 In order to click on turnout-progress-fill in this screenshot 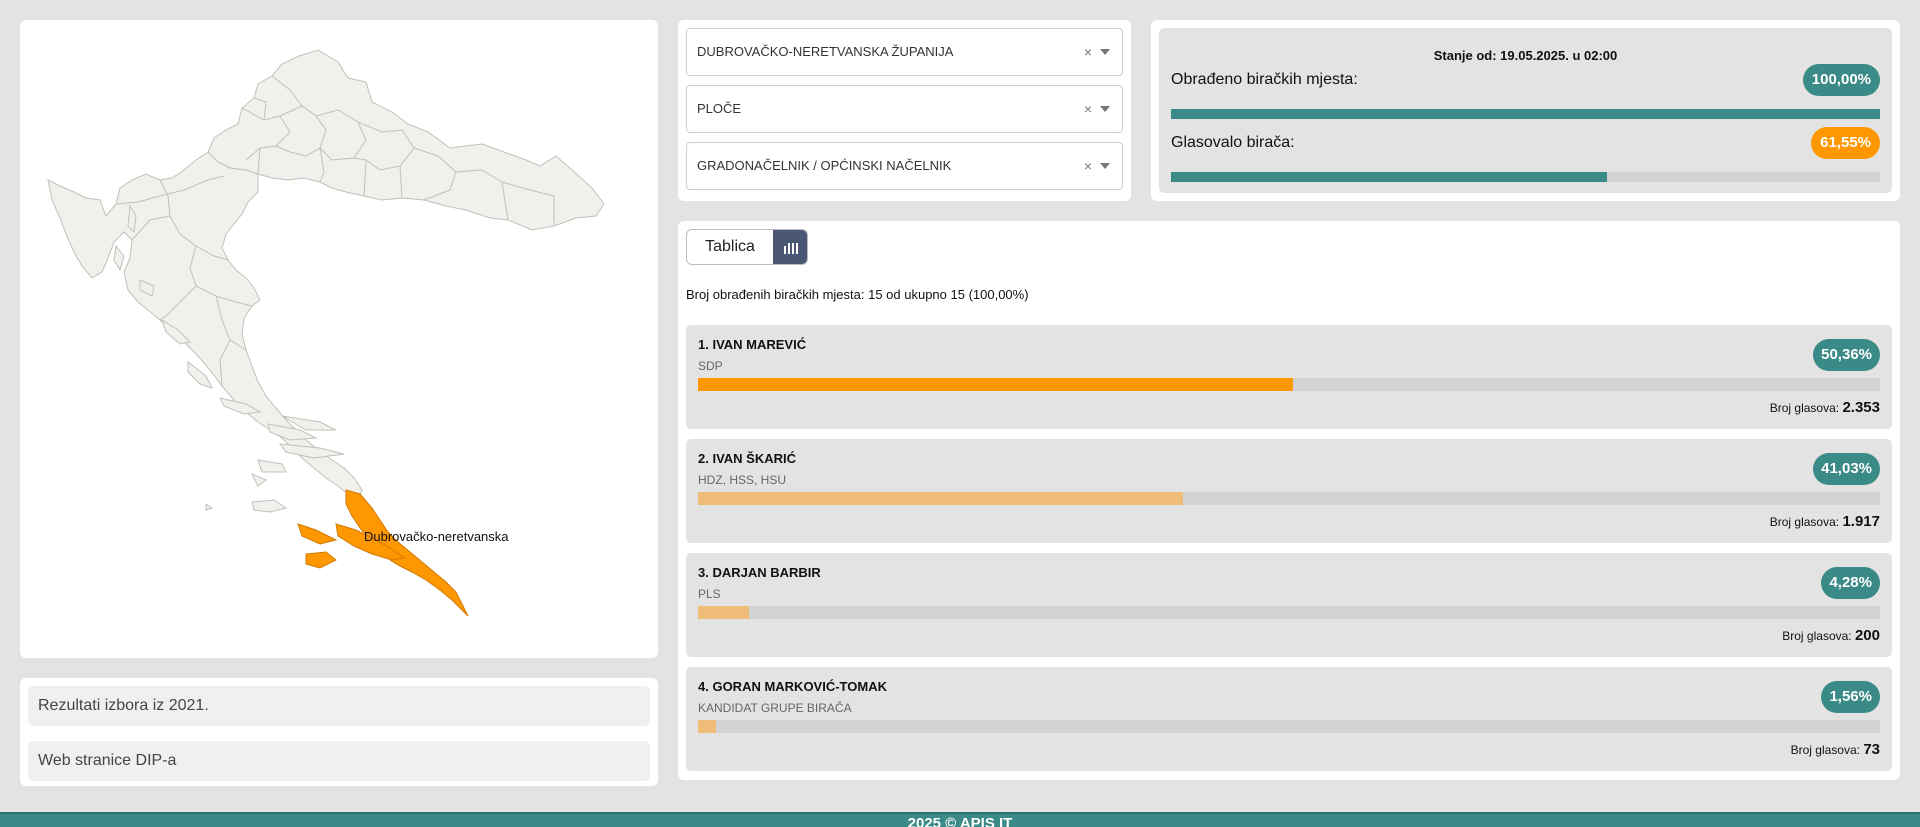, I will do `click(1389, 177)`.